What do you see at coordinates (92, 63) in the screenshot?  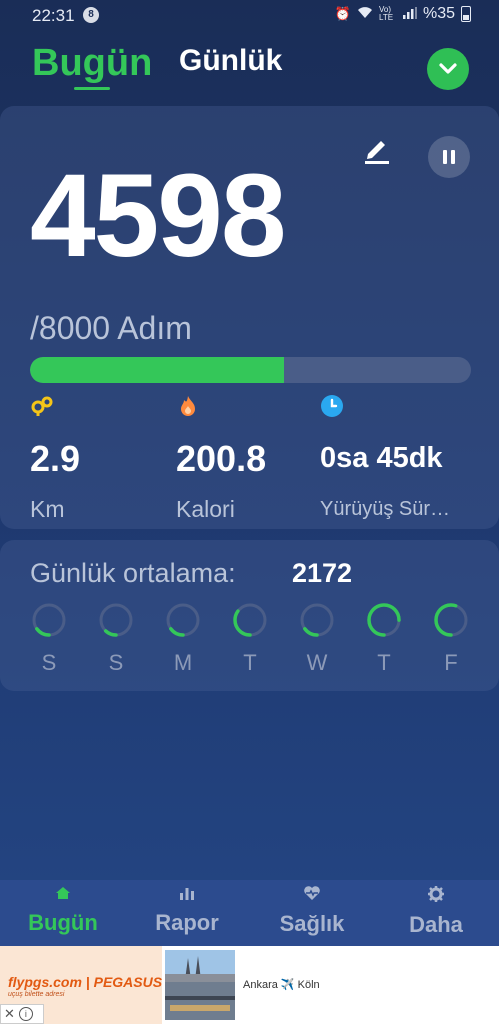 I see `tab-today: Bugün` at bounding box center [92, 63].